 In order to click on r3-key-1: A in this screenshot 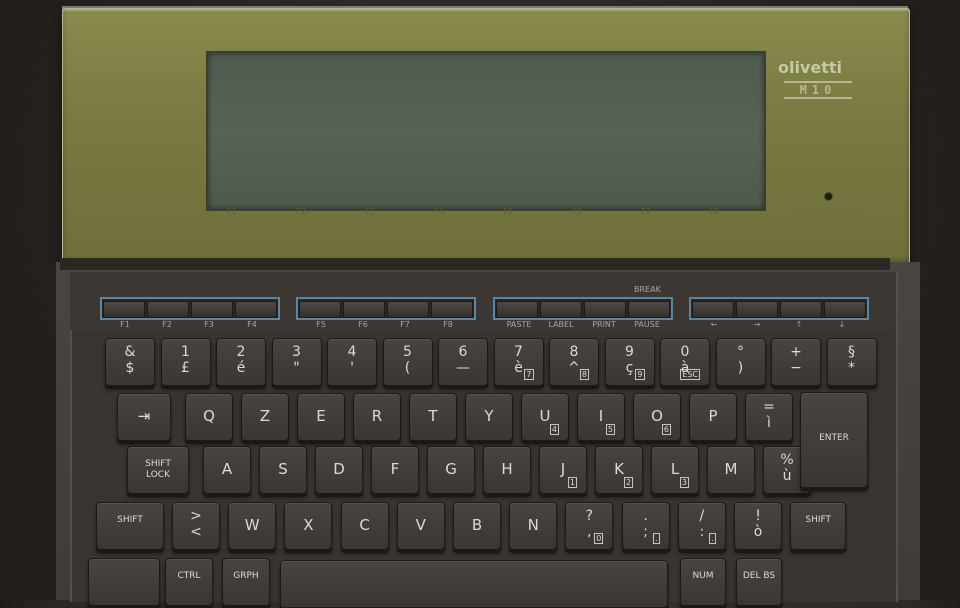, I will do `click(227, 470)`.